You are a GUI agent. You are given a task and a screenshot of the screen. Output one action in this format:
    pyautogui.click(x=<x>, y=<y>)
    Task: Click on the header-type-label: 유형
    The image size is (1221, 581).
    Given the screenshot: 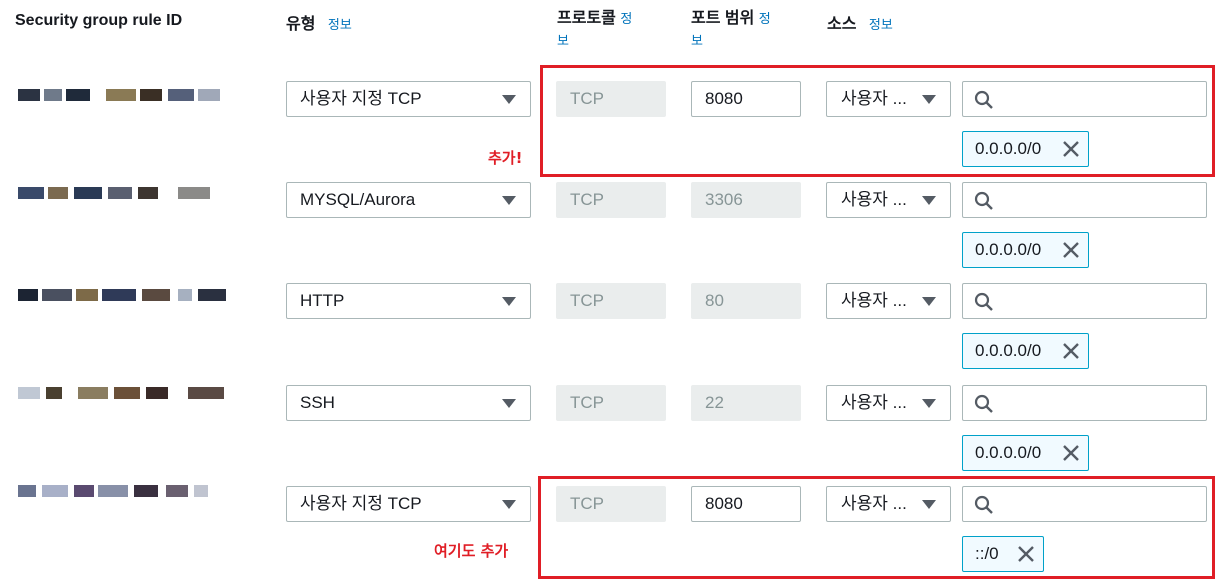 What is the action you would take?
    pyautogui.click(x=301, y=24)
    